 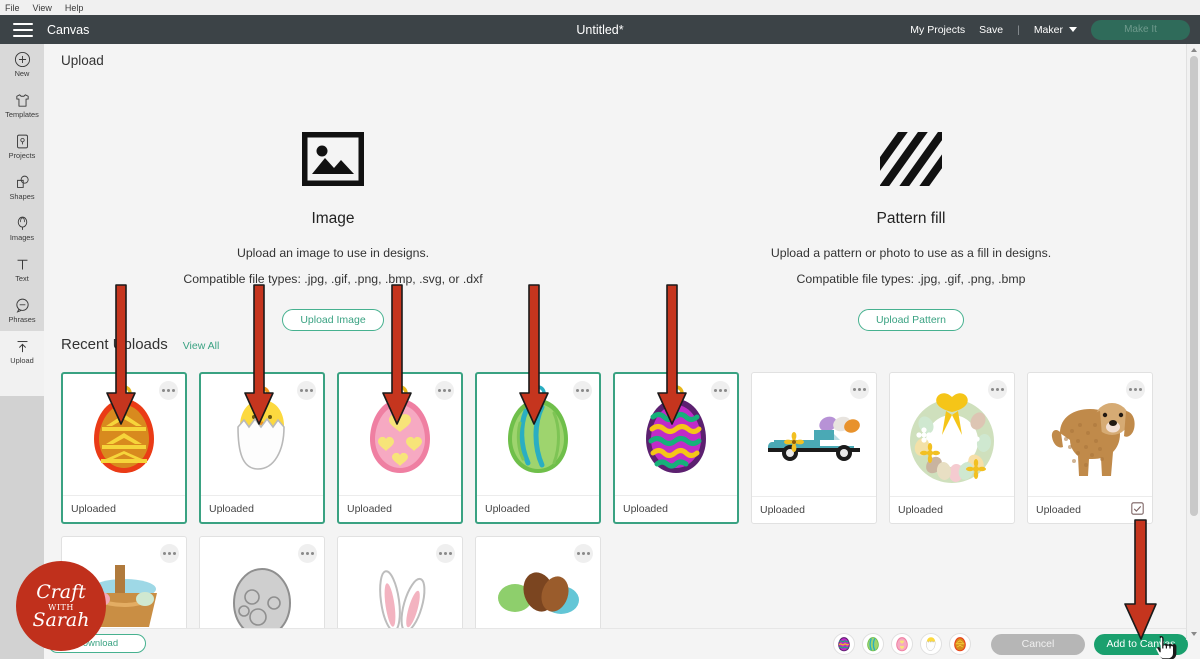 I want to click on sidebar-item-upload: Upload, so click(x=22, y=351).